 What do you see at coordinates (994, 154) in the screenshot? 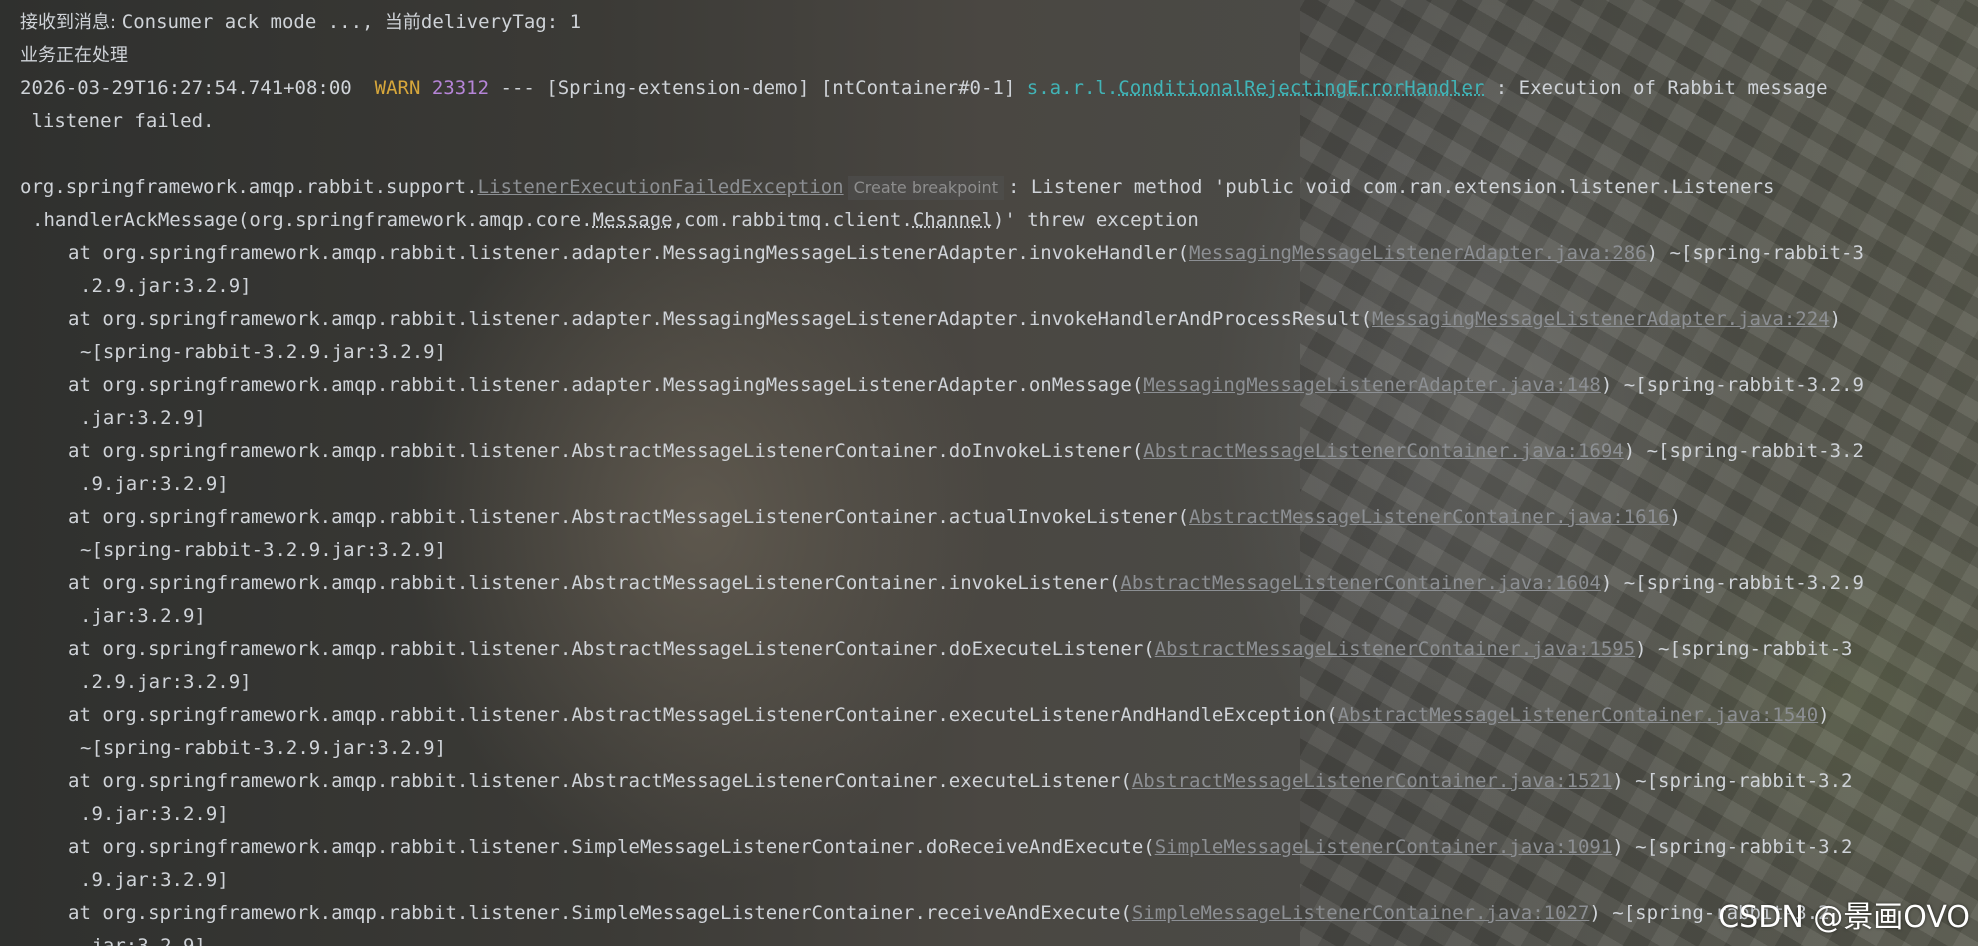
I see `log-line-blank` at bounding box center [994, 154].